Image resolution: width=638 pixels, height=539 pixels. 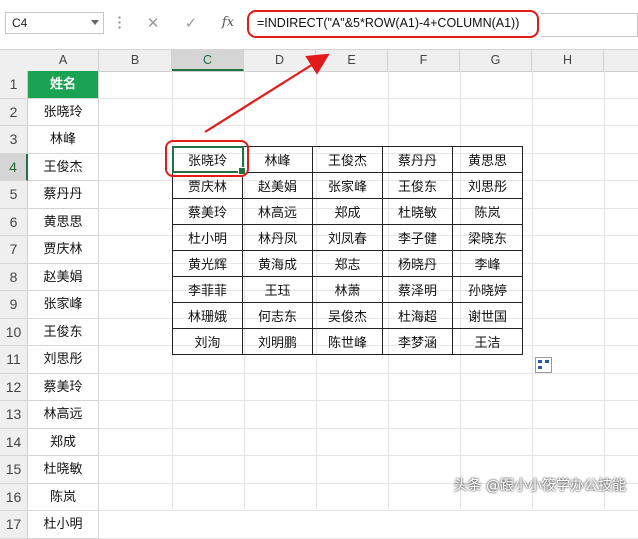 I want to click on table-cell: 李菲菲, so click(x=207, y=289).